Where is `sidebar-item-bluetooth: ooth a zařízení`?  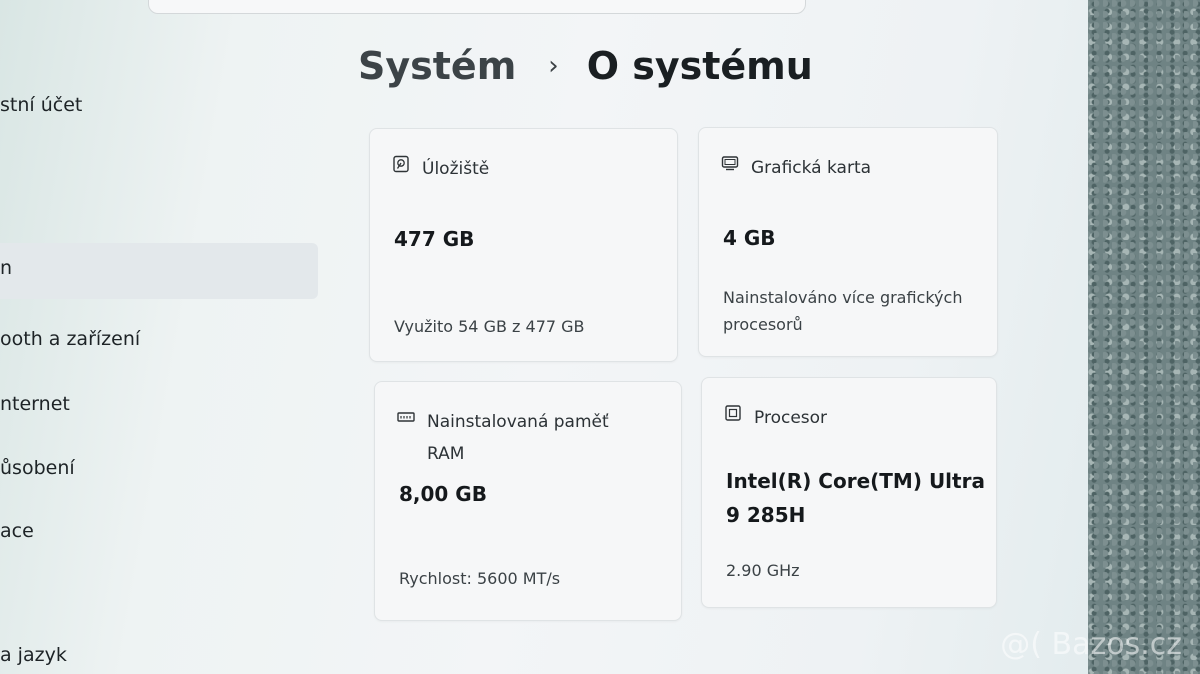 sidebar-item-bluetooth: ooth a zařízení is located at coordinates (70, 339).